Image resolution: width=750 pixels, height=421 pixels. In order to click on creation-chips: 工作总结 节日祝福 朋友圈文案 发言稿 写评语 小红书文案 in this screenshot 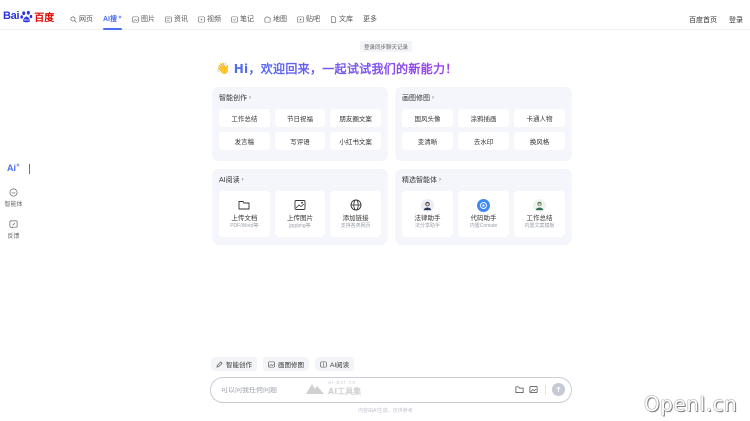, I will do `click(300, 129)`.